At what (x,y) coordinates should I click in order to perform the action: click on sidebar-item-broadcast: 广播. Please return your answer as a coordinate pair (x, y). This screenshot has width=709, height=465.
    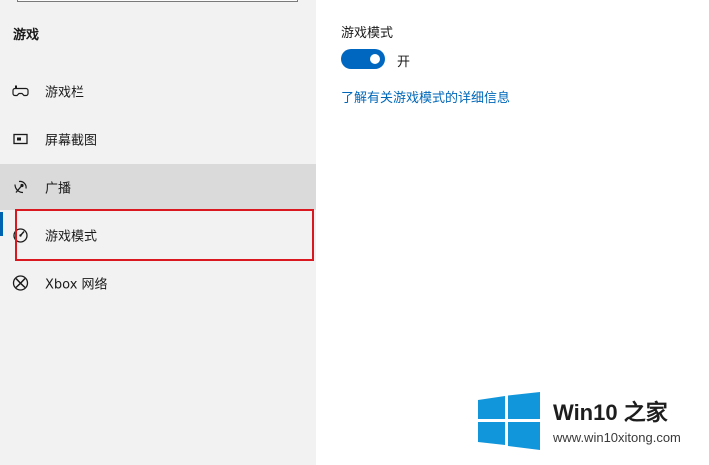
    Looking at the image, I should click on (158, 187).